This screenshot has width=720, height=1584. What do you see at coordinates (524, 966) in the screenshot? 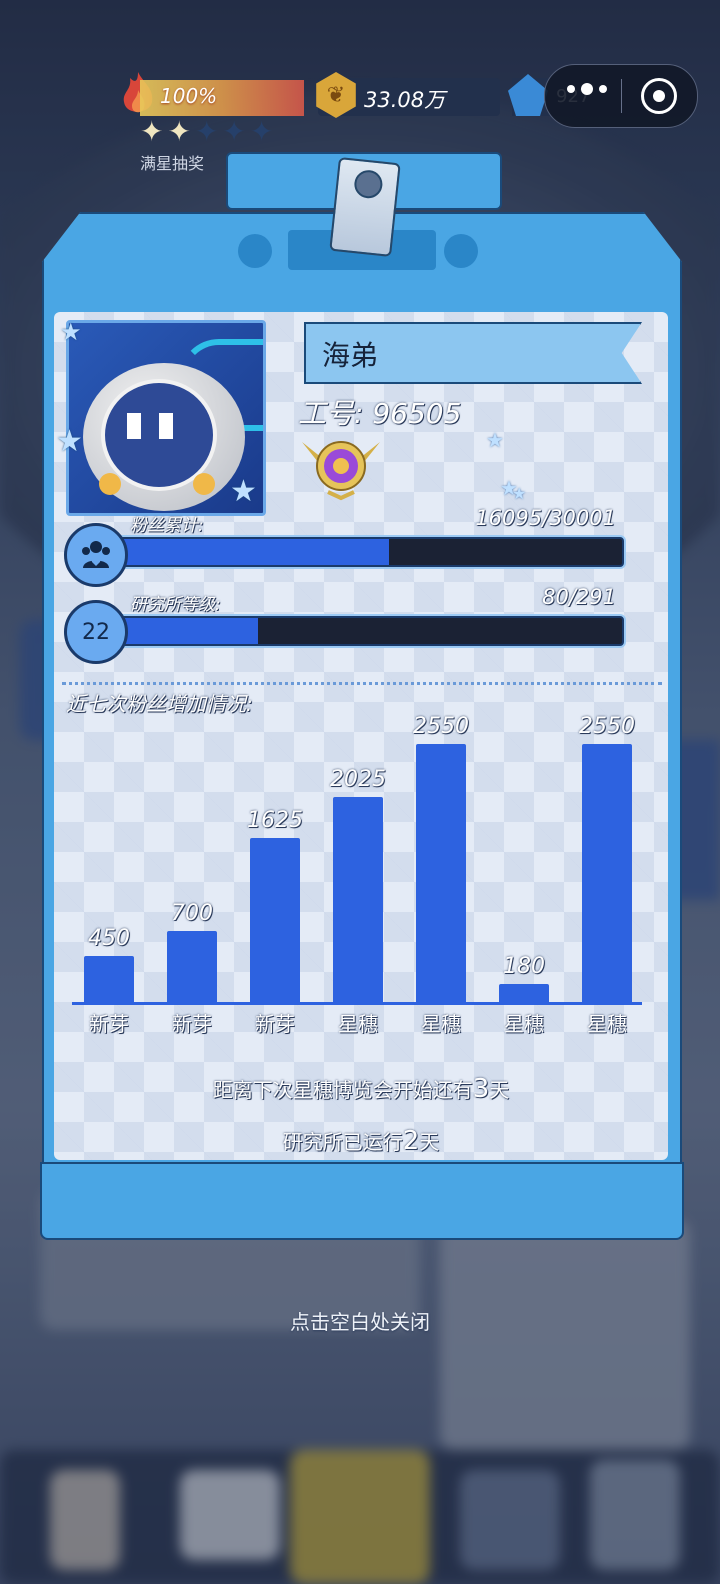
I see `chart-value-label: 180` at bounding box center [524, 966].